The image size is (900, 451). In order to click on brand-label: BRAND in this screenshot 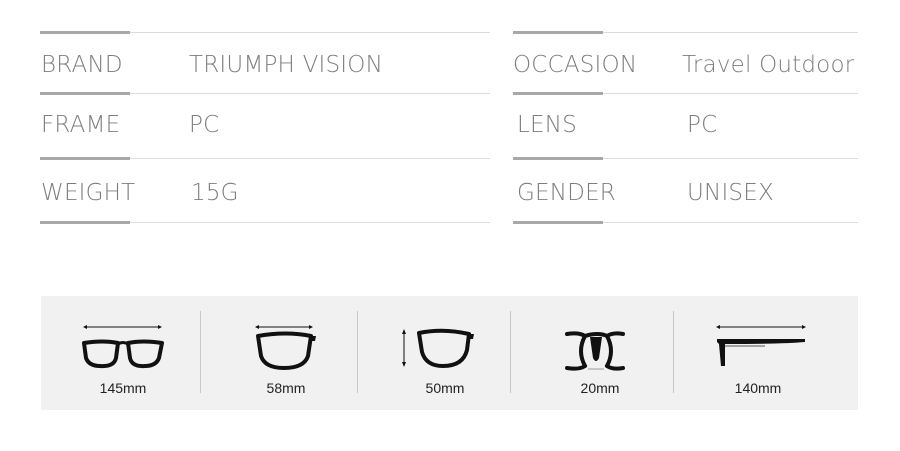, I will do `click(82, 65)`.